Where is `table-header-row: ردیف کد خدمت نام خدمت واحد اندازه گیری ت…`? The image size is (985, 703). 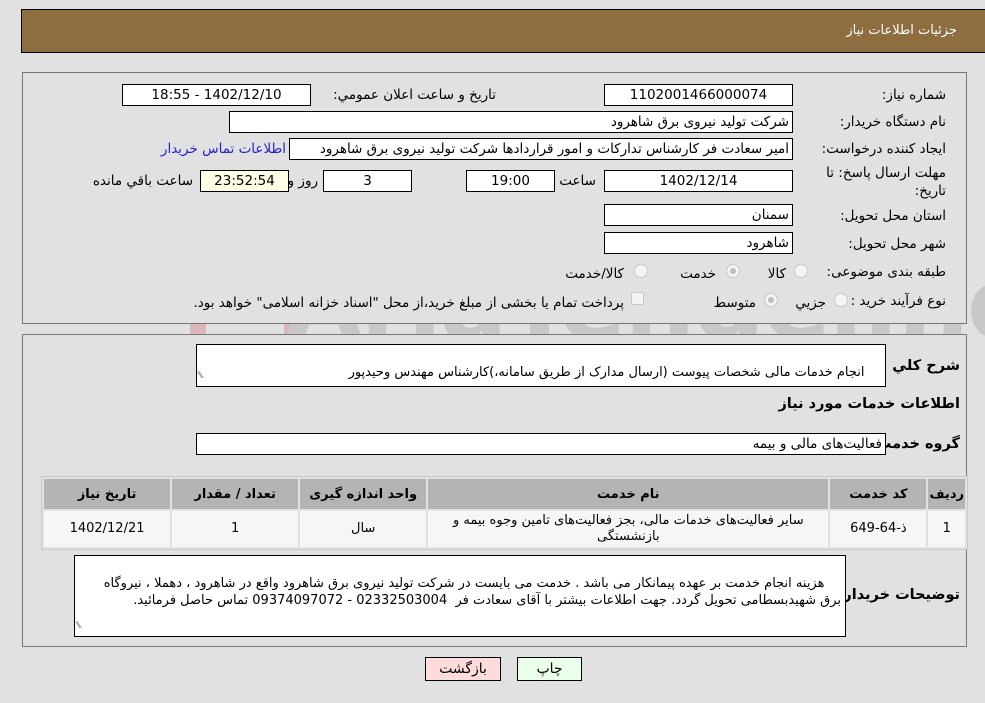
table-header-row: ردیف کد خدمت نام خدمت واحد اندازه گیری ت… is located at coordinates (504, 494).